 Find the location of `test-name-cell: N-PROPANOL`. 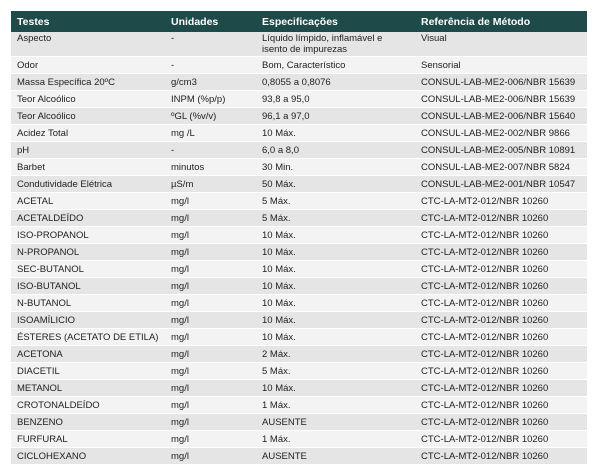

test-name-cell: N-PROPANOL is located at coordinates (88, 252).